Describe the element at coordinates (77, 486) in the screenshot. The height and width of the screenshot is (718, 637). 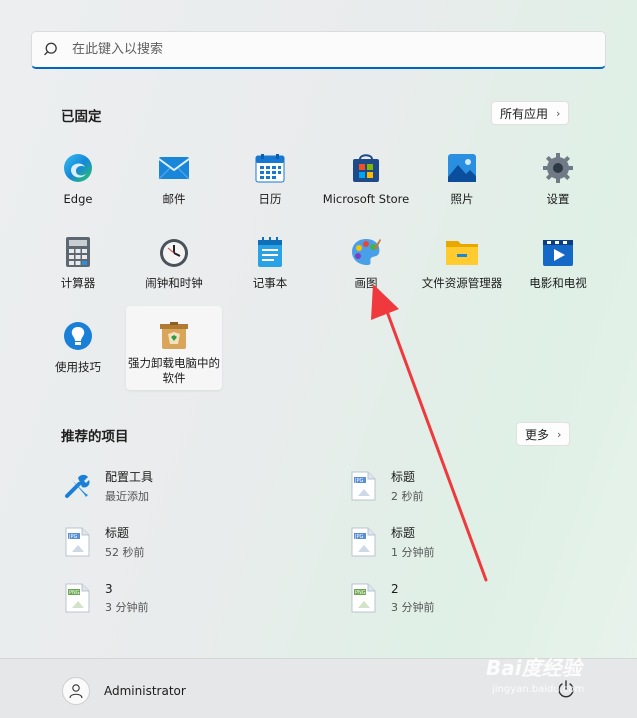
I see `tools-icon` at that location.